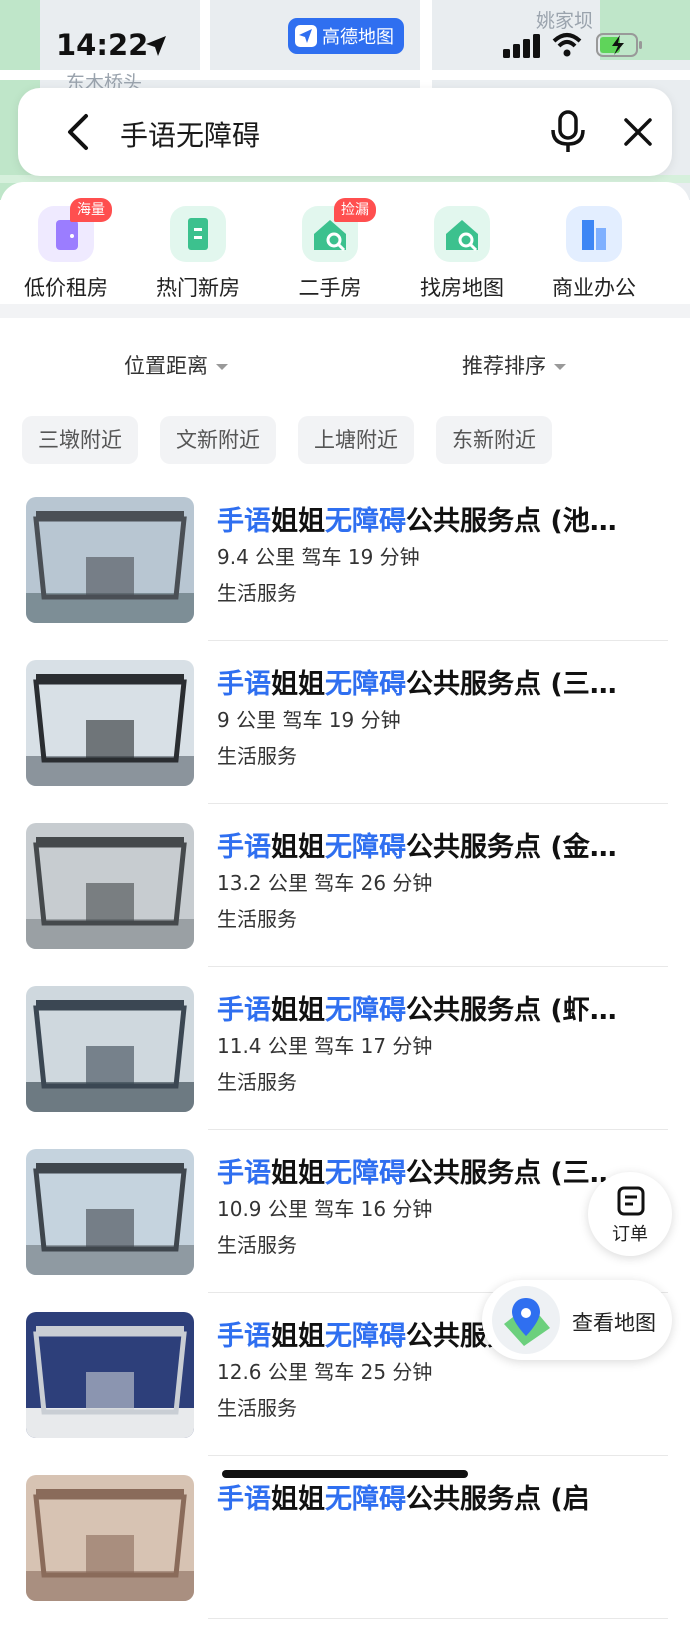  What do you see at coordinates (318, 557) in the screenshot?
I see `result-distance: 9.4 公里 驾车 19 分钟` at bounding box center [318, 557].